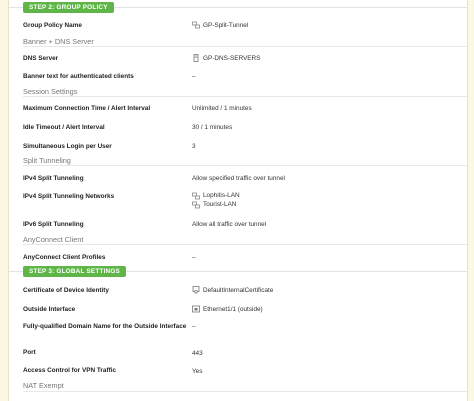 The image size is (474, 401). What do you see at coordinates (196, 58) in the screenshot?
I see `server-icon` at bounding box center [196, 58].